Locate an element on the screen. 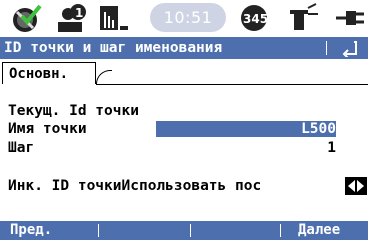 This screenshot has height=240, width=368. current-id-label: Текущ. Id точки is located at coordinates (73, 111).